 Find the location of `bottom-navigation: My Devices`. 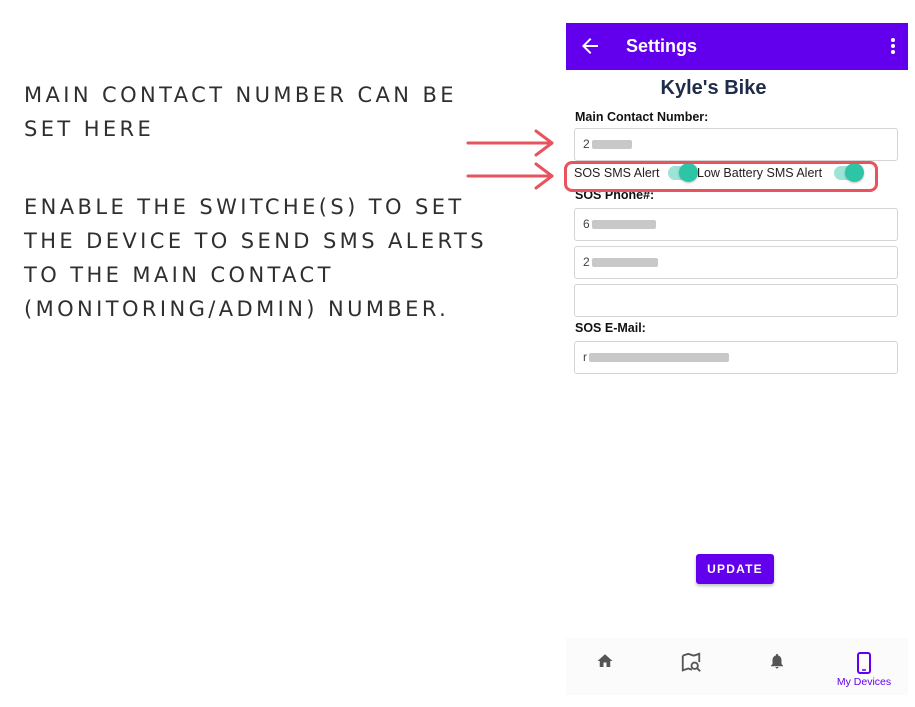

bottom-navigation: My Devices is located at coordinates (737, 666).